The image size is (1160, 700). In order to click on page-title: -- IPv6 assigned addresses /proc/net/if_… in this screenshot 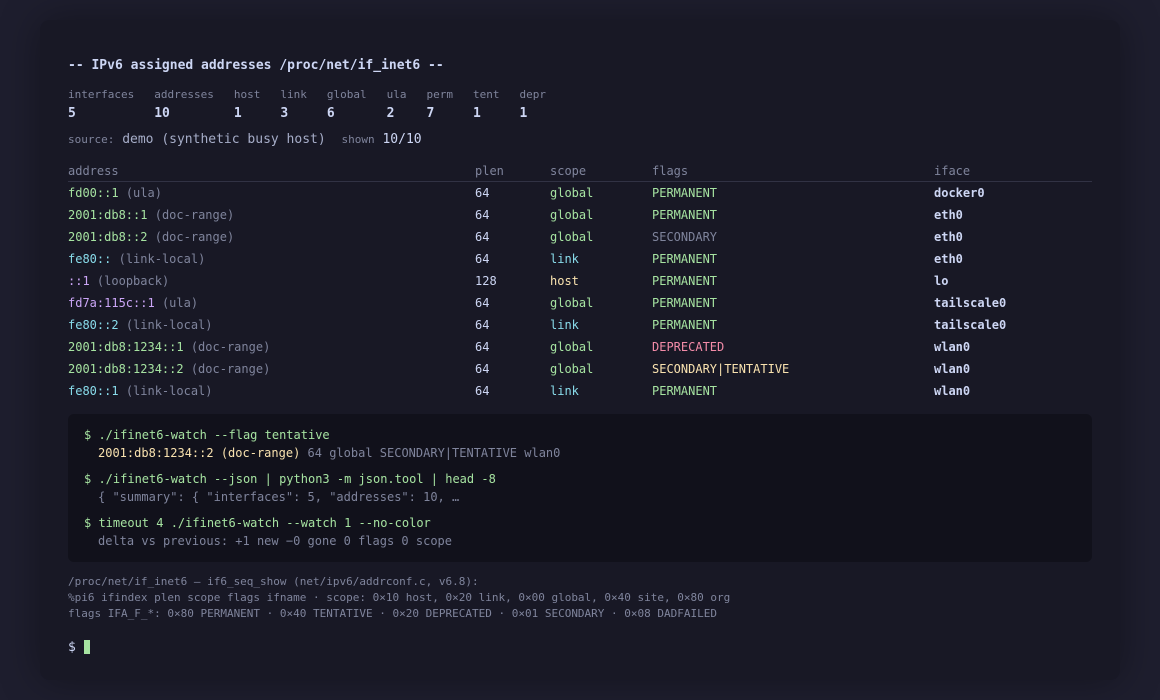, I will do `click(256, 65)`.